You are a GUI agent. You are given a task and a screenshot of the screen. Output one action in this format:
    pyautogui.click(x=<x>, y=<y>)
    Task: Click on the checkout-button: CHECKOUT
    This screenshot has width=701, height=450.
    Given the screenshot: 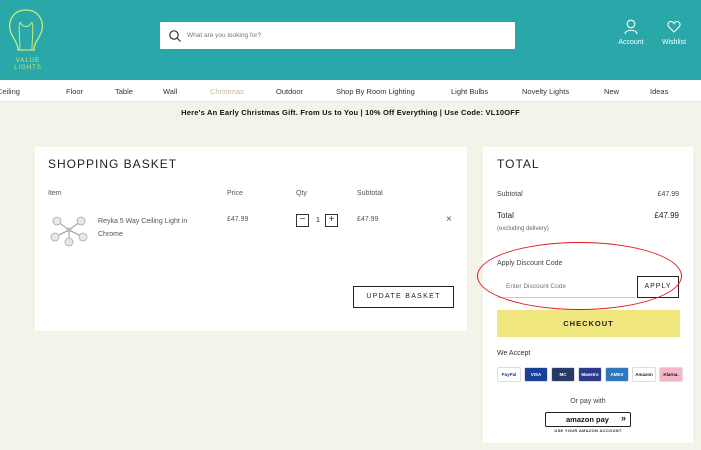 What is the action you would take?
    pyautogui.click(x=588, y=323)
    